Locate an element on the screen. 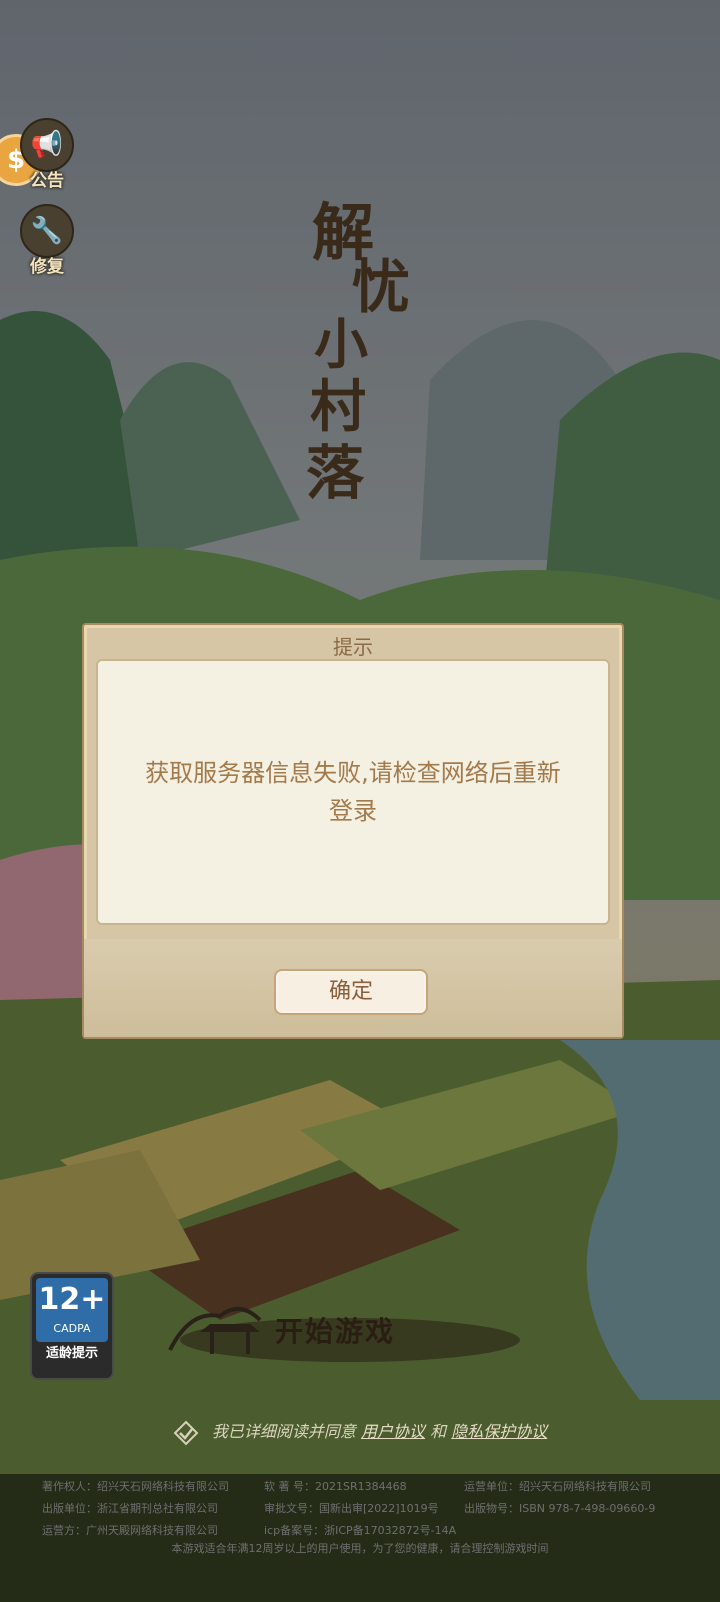 Image resolution: width=720 pixels, height=1602 pixels. title-char-5: 落 is located at coordinates (335, 473).